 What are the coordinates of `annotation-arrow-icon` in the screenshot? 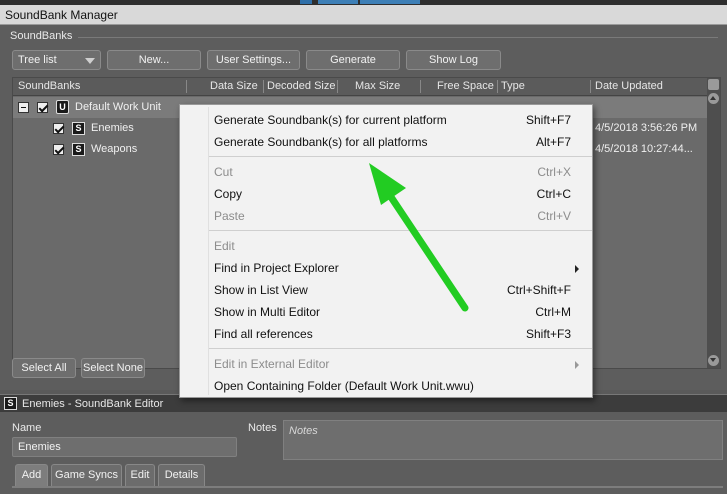 It's located at (419, 237).